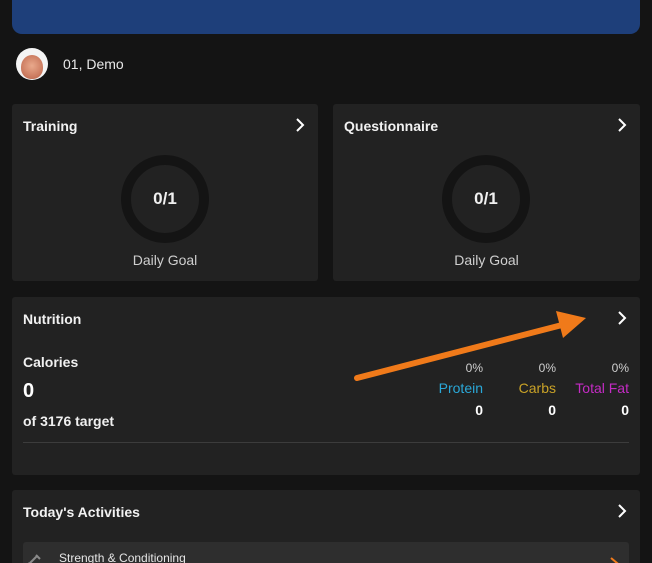 The height and width of the screenshot is (563, 652). I want to click on training-title: Training, so click(50, 126).